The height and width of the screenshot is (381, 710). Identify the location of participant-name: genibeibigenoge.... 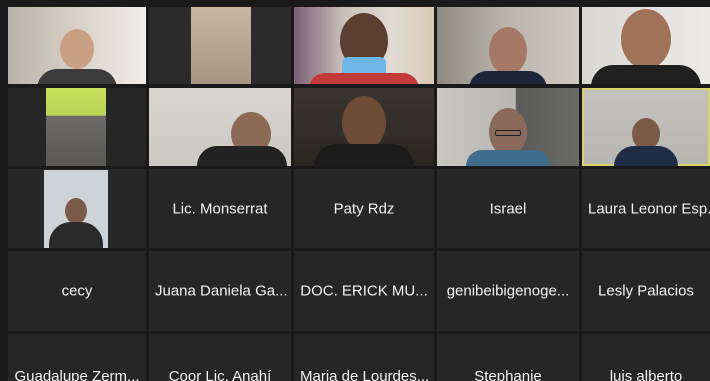
(508, 291).